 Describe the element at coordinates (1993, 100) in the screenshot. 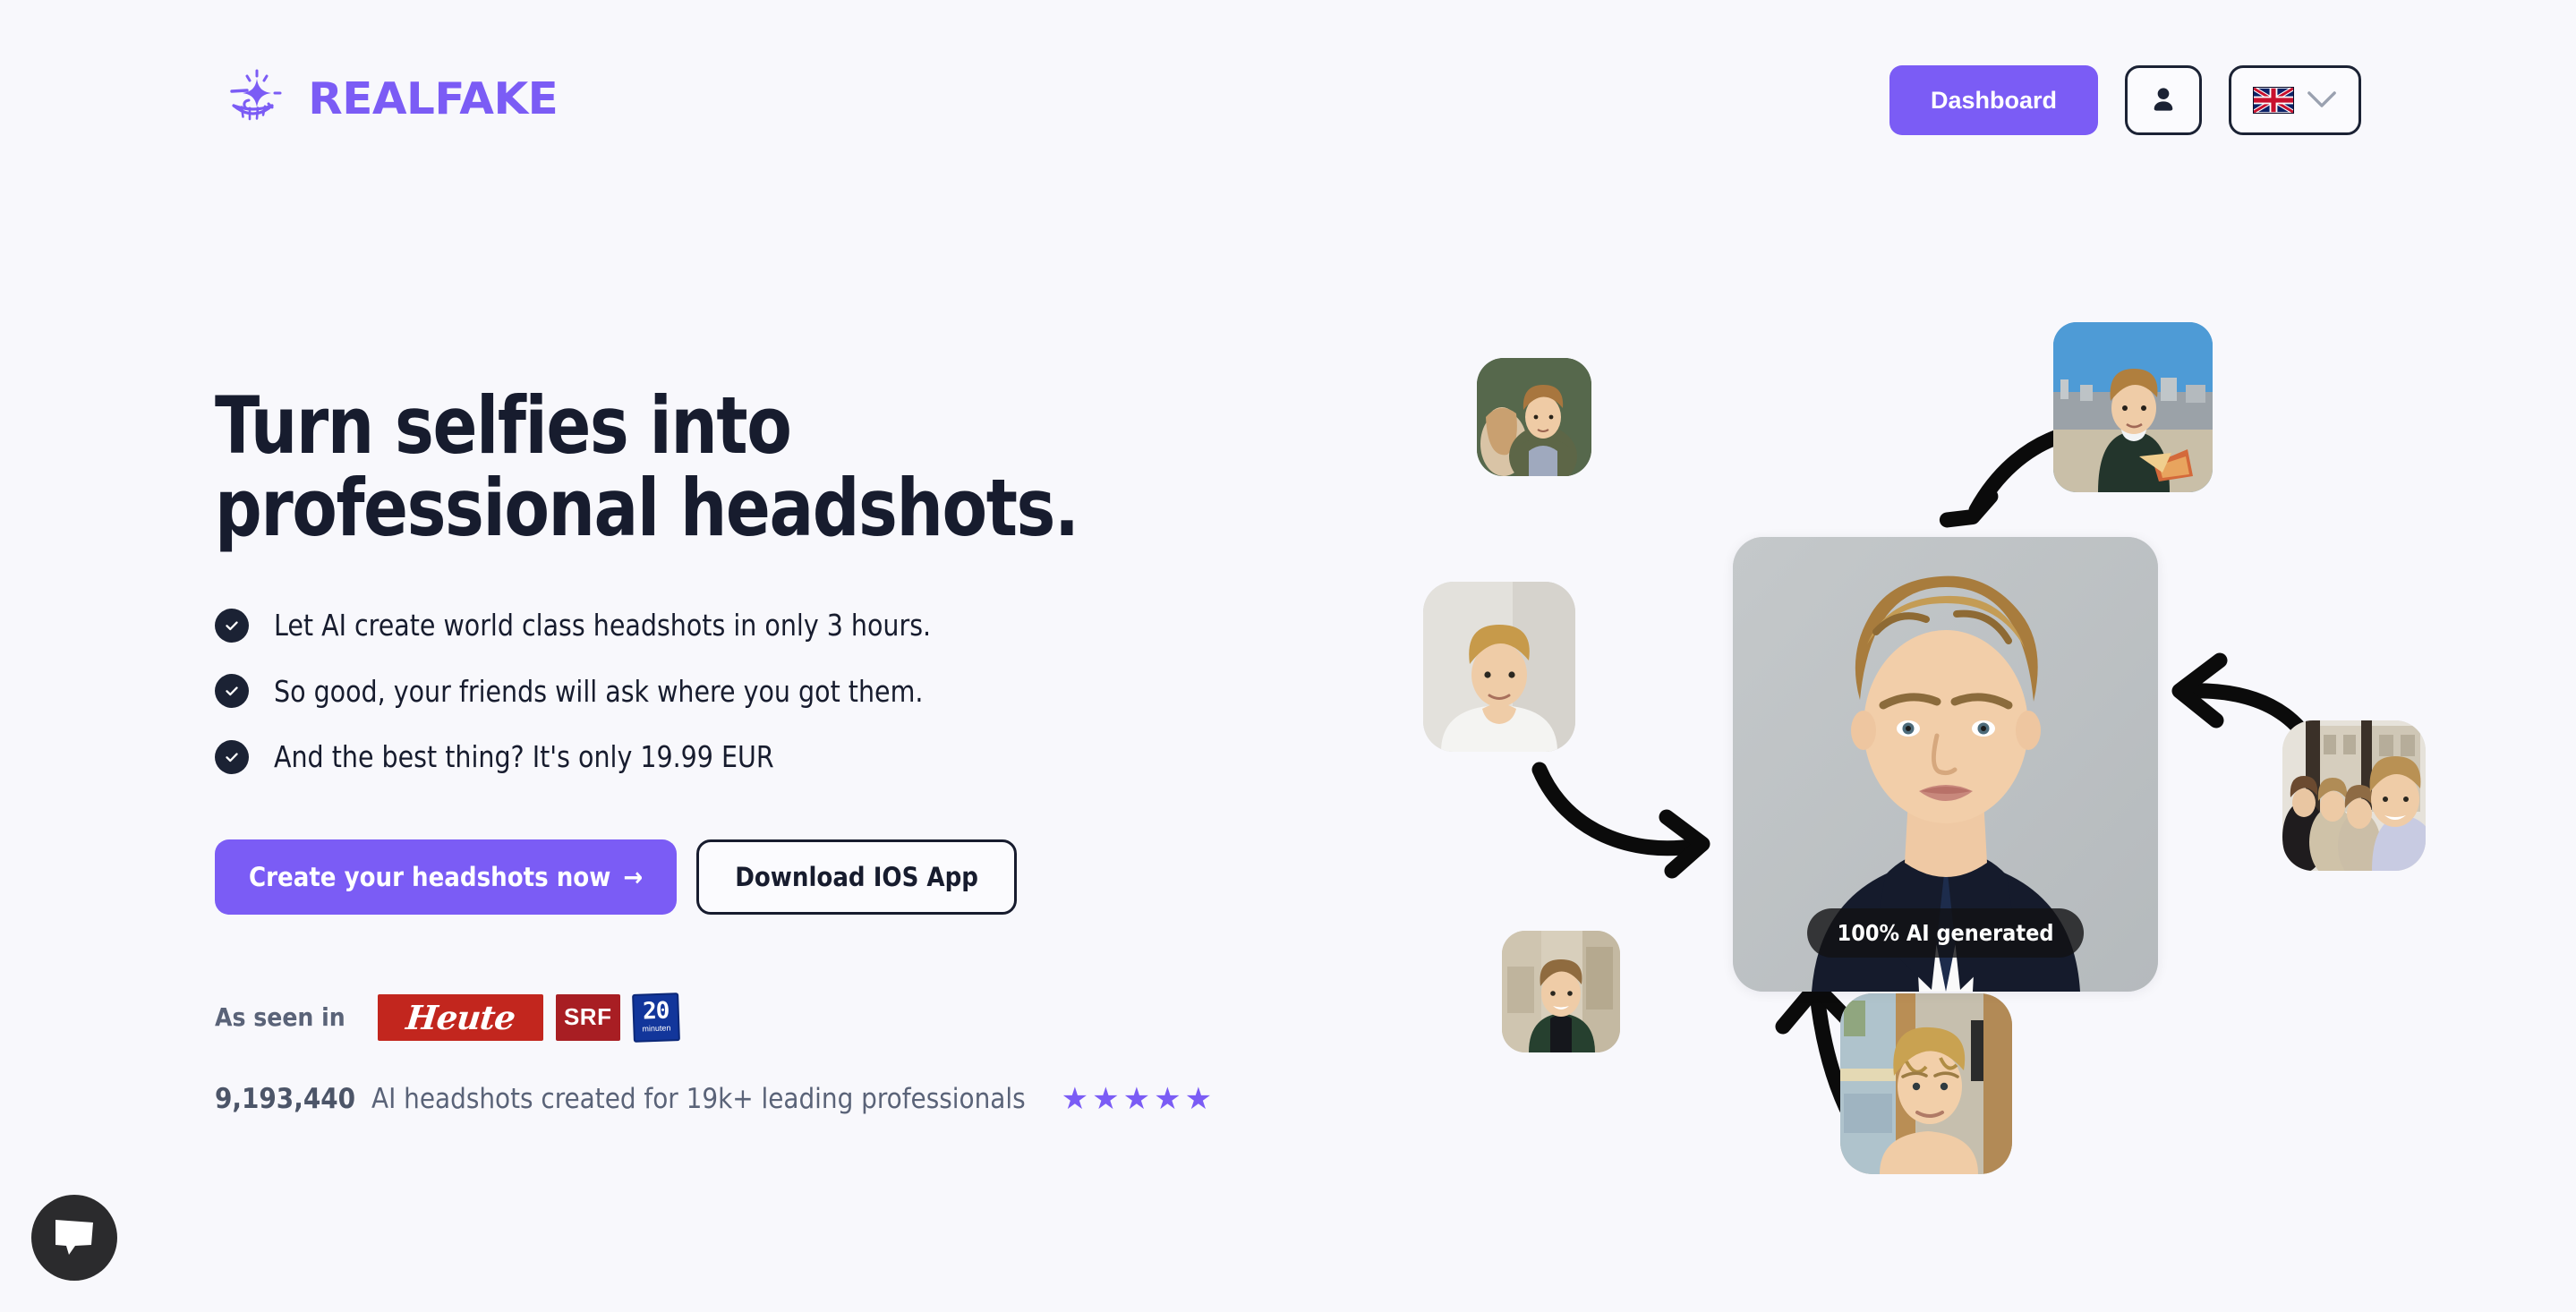

I see `dashboard-button: Dashboard` at that location.